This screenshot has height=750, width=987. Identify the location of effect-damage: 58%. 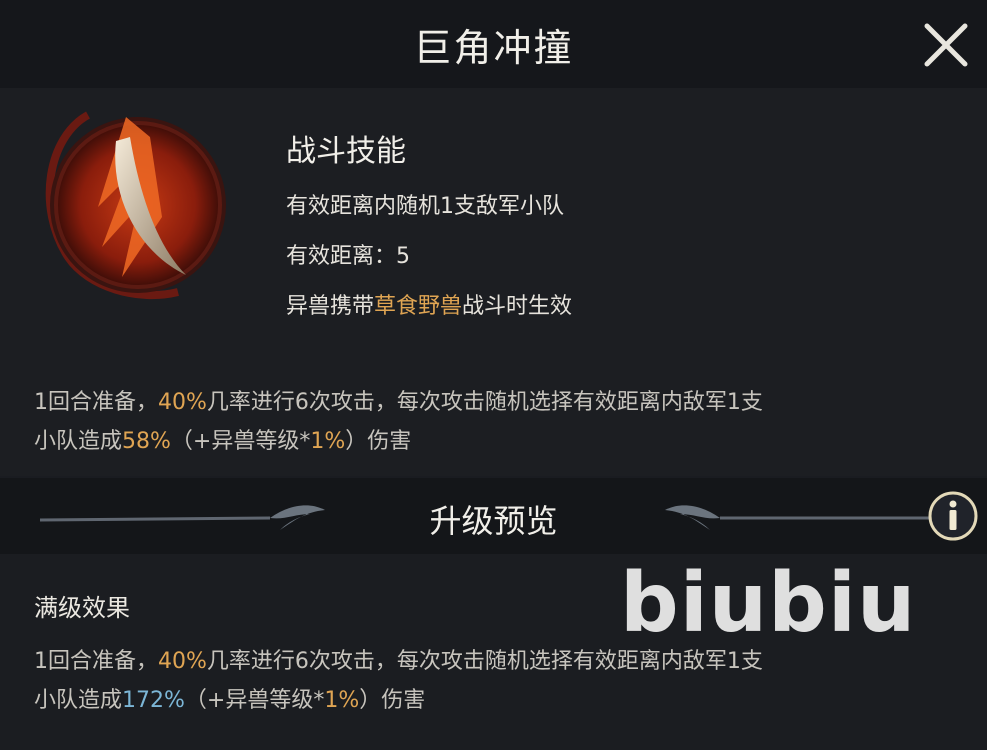
(146, 441).